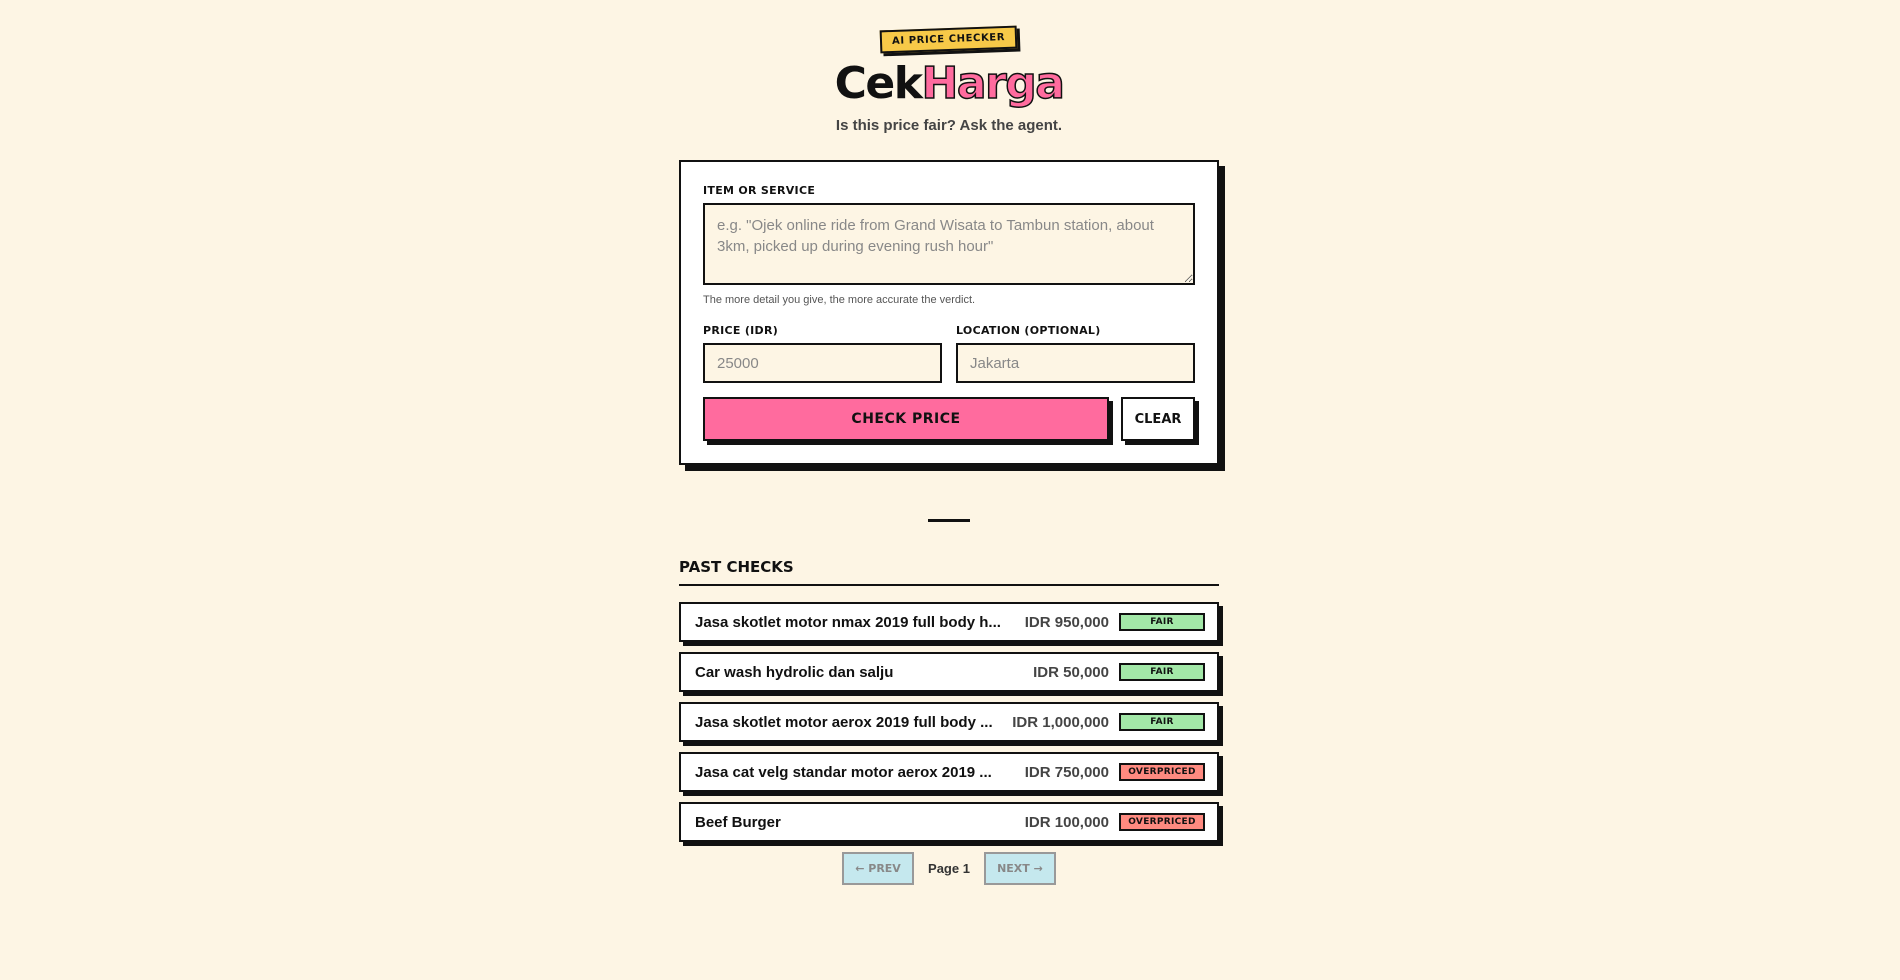 Image resolution: width=1900 pixels, height=980 pixels. I want to click on pagination: ← PREV Page 1 NEXT →, so click(949, 869).